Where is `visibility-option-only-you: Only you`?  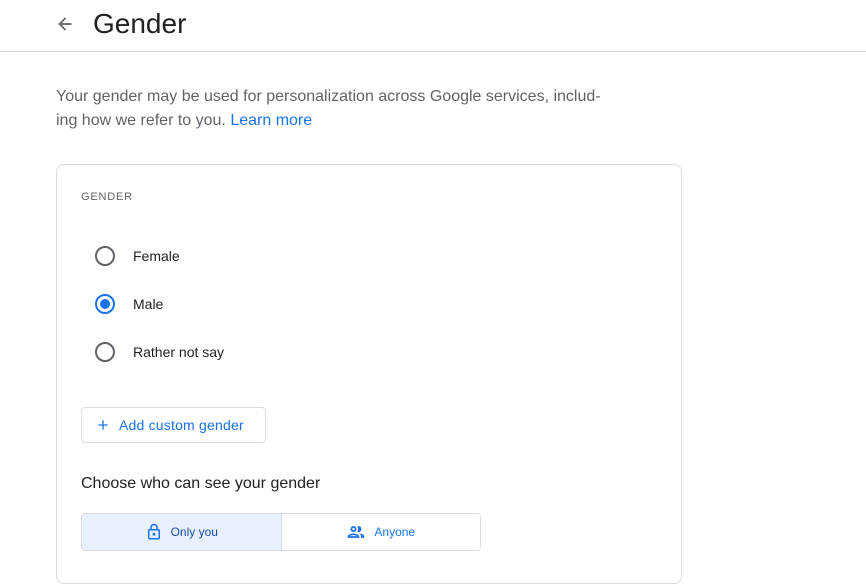 visibility-option-only-you: Only you is located at coordinates (182, 532).